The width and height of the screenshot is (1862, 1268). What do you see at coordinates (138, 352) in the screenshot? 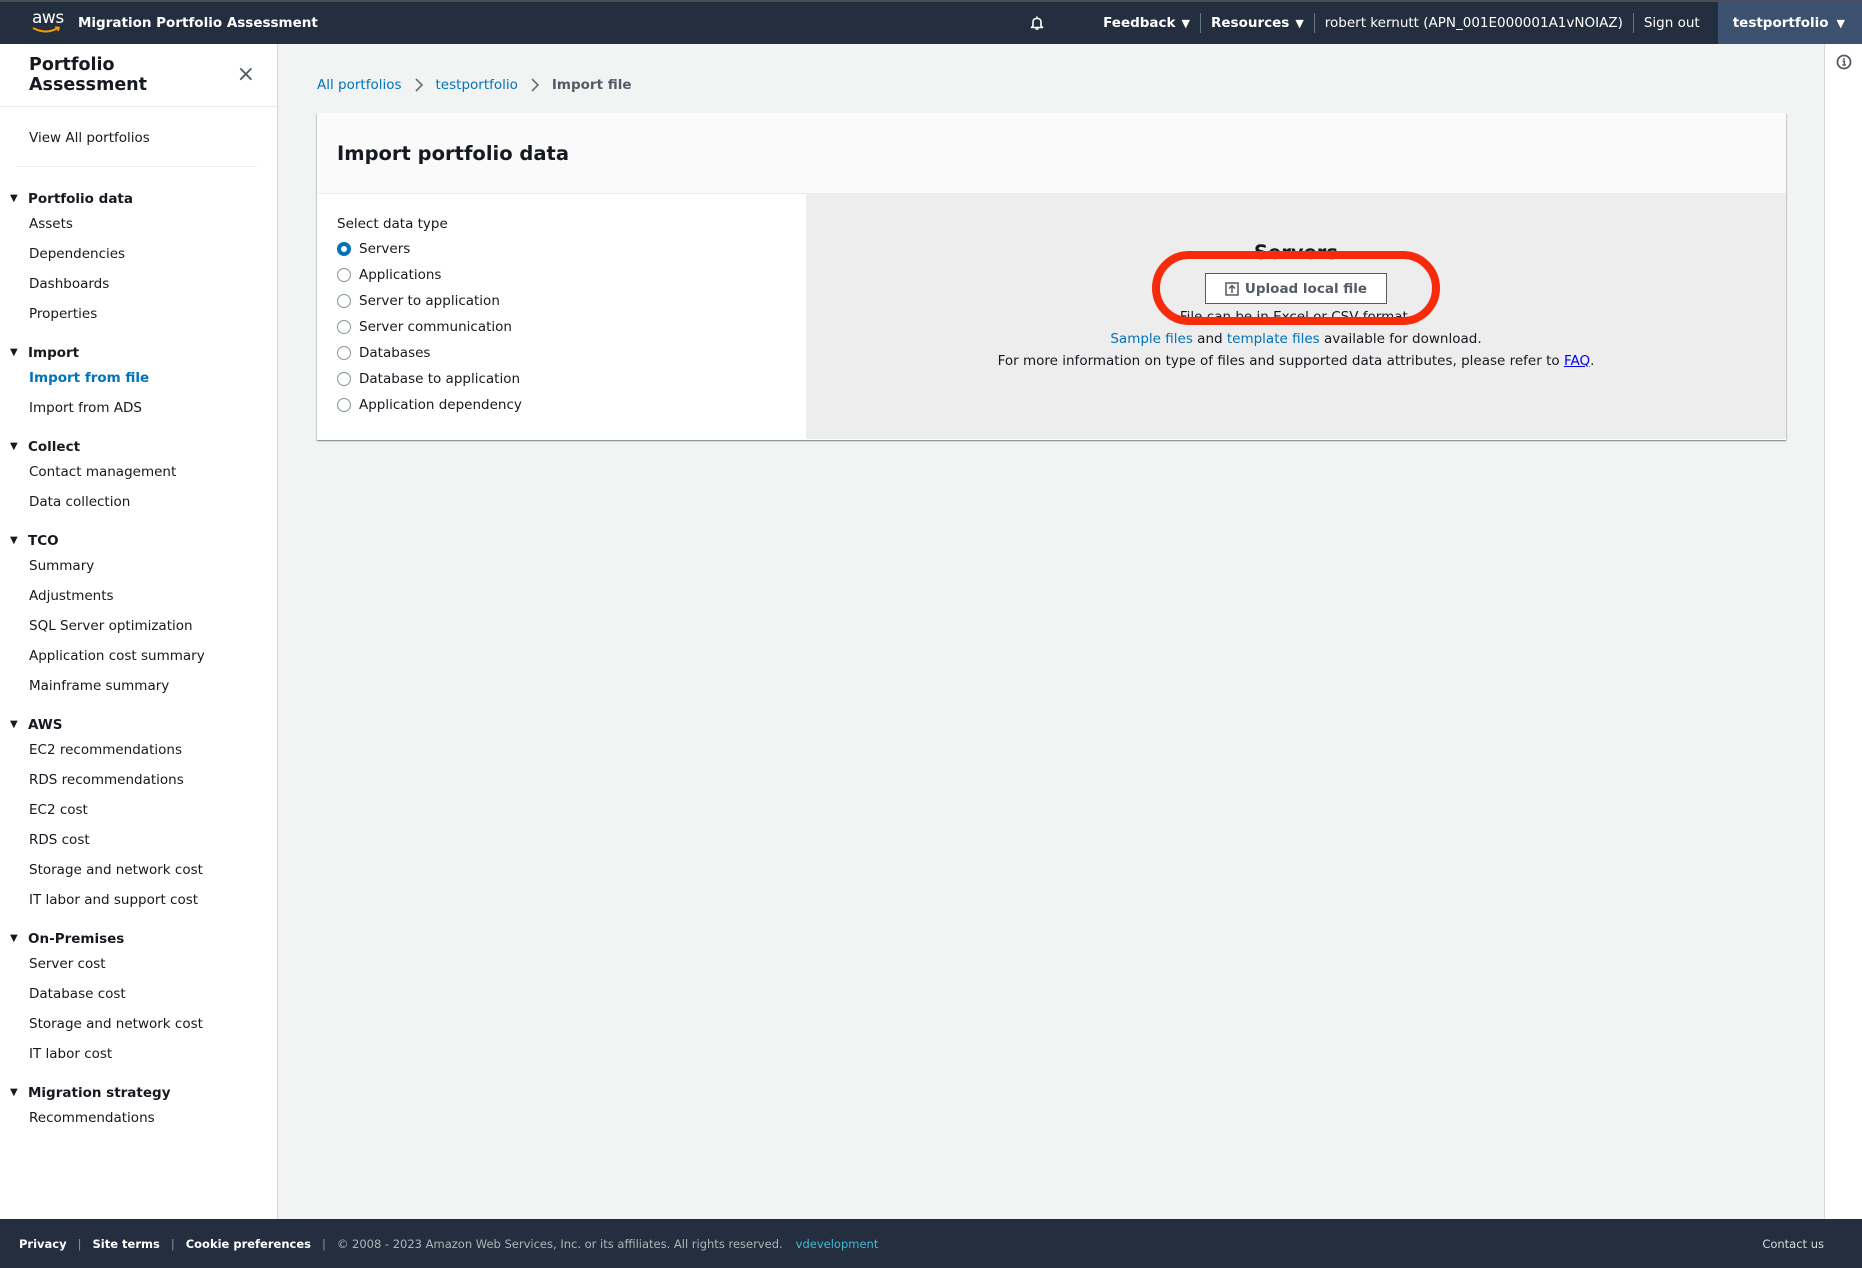
I see `sidebar-section-toggle: ▼ Import` at bounding box center [138, 352].